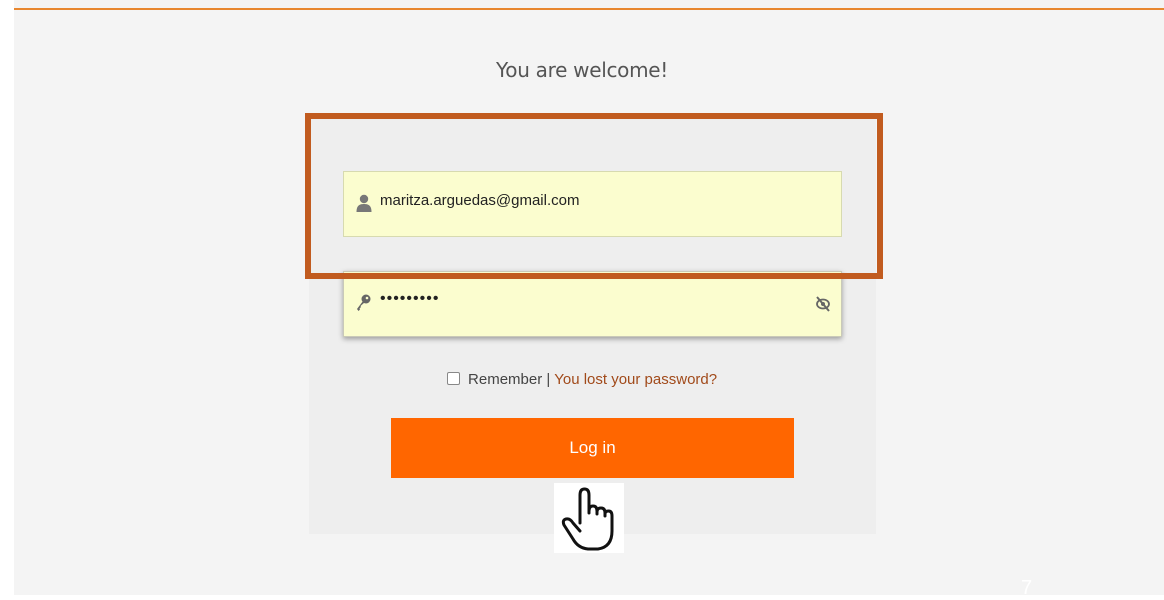  I want to click on login-button: Log in, so click(592, 448).